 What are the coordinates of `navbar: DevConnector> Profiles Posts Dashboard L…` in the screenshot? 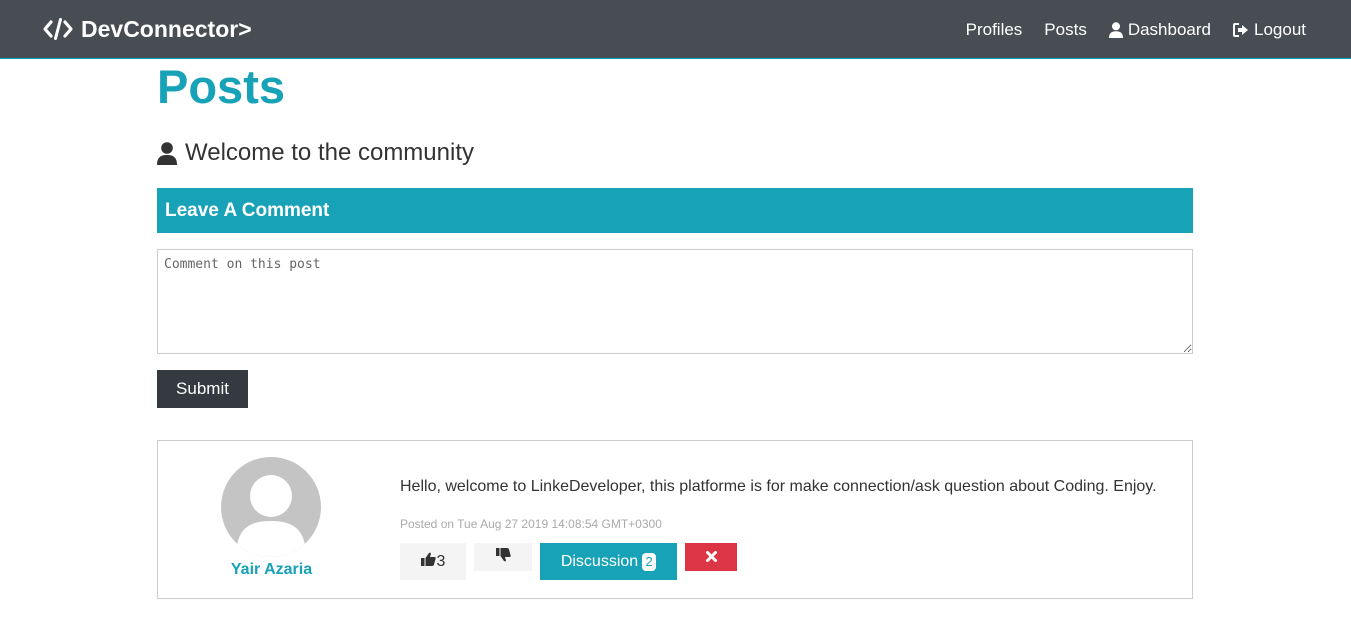 It's located at (675, 29).